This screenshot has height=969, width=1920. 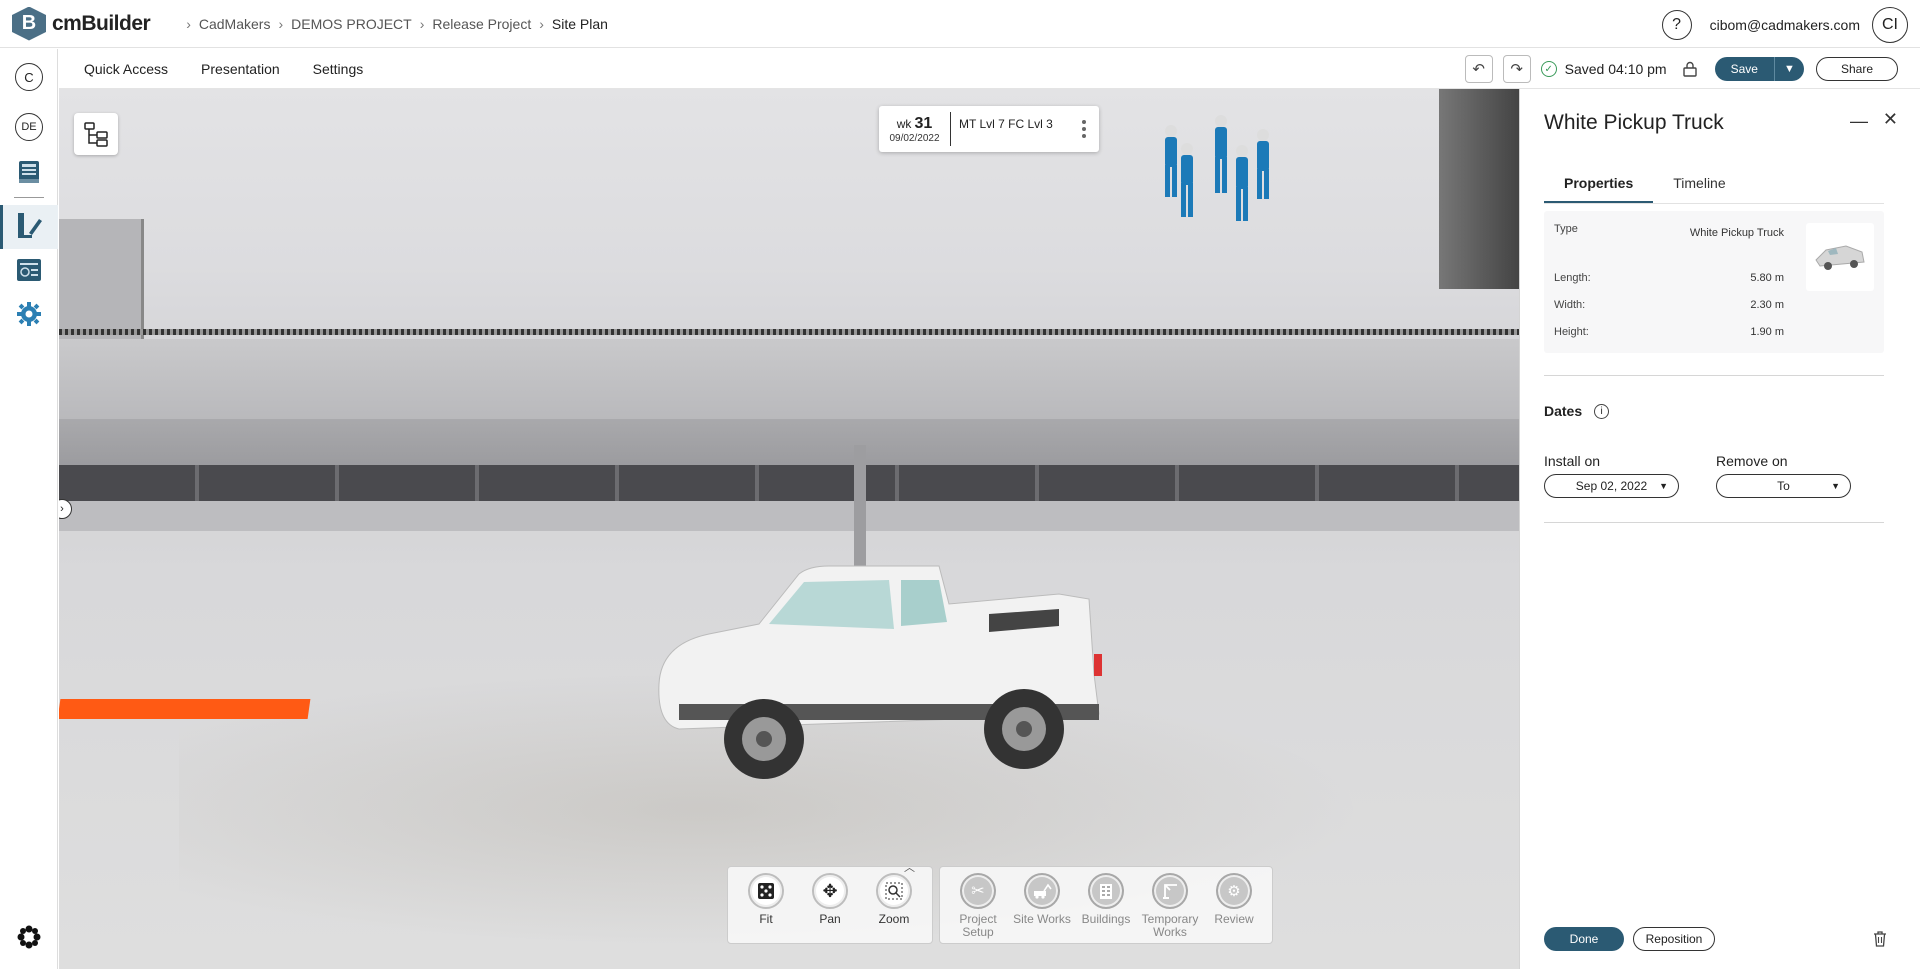 I want to click on menu-settings: Settings, so click(x=338, y=69).